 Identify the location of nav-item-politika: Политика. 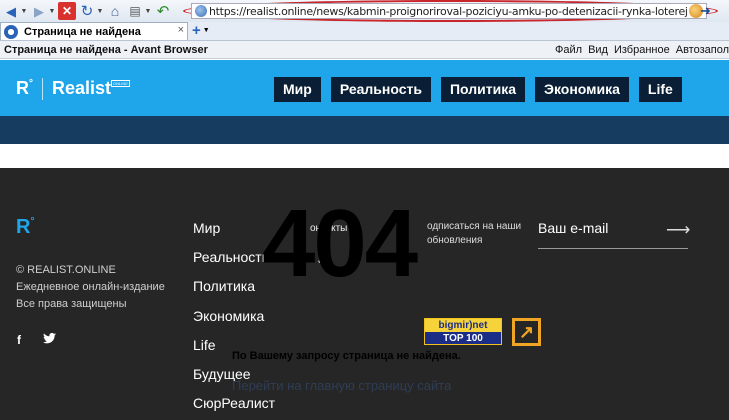
(482, 89).